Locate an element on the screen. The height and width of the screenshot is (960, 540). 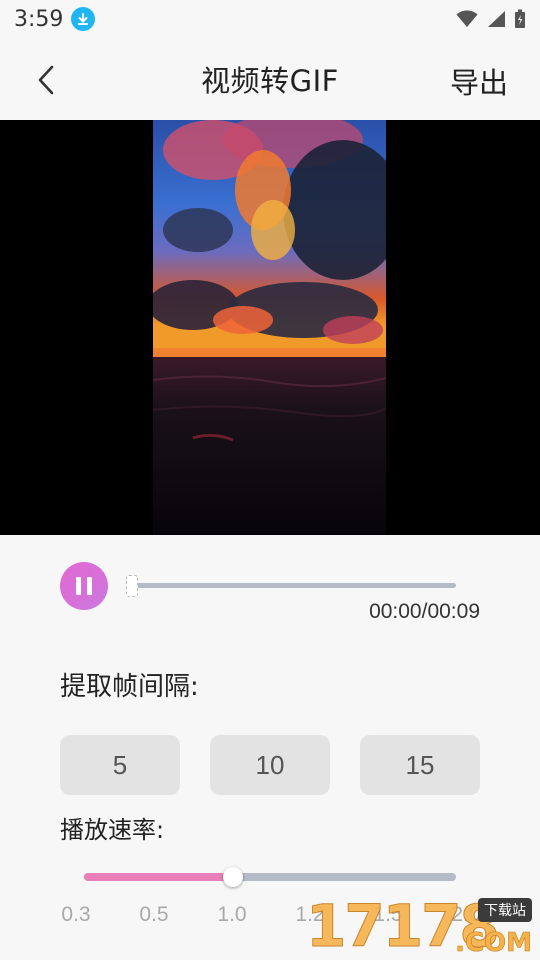
status-bar: 3:59 is located at coordinates (270, 19).